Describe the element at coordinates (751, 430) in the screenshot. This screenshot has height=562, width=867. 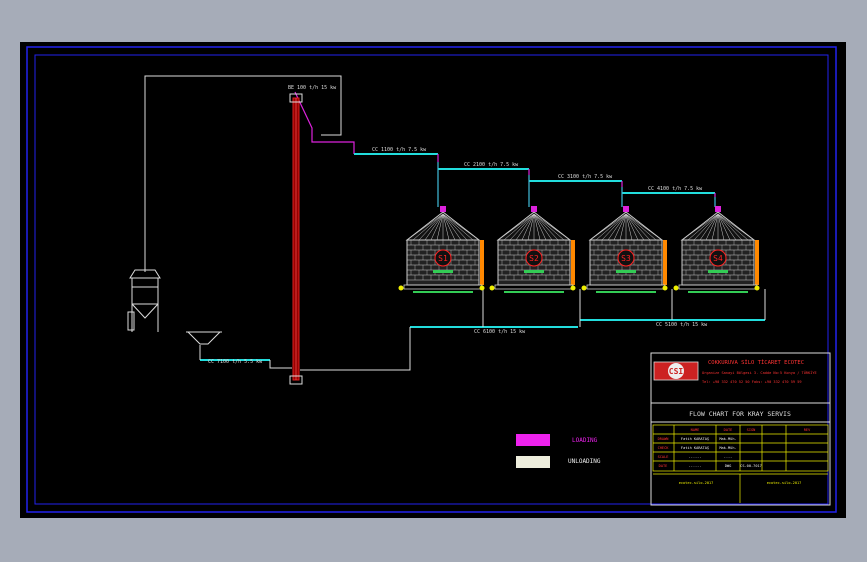
I see `title-grid-head: SIGN` at that location.